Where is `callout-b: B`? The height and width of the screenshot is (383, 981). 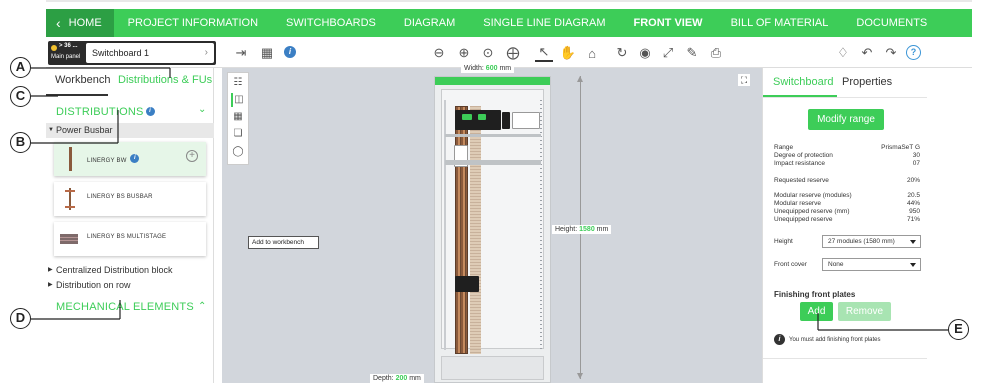
callout-b: B is located at coordinates (20, 142).